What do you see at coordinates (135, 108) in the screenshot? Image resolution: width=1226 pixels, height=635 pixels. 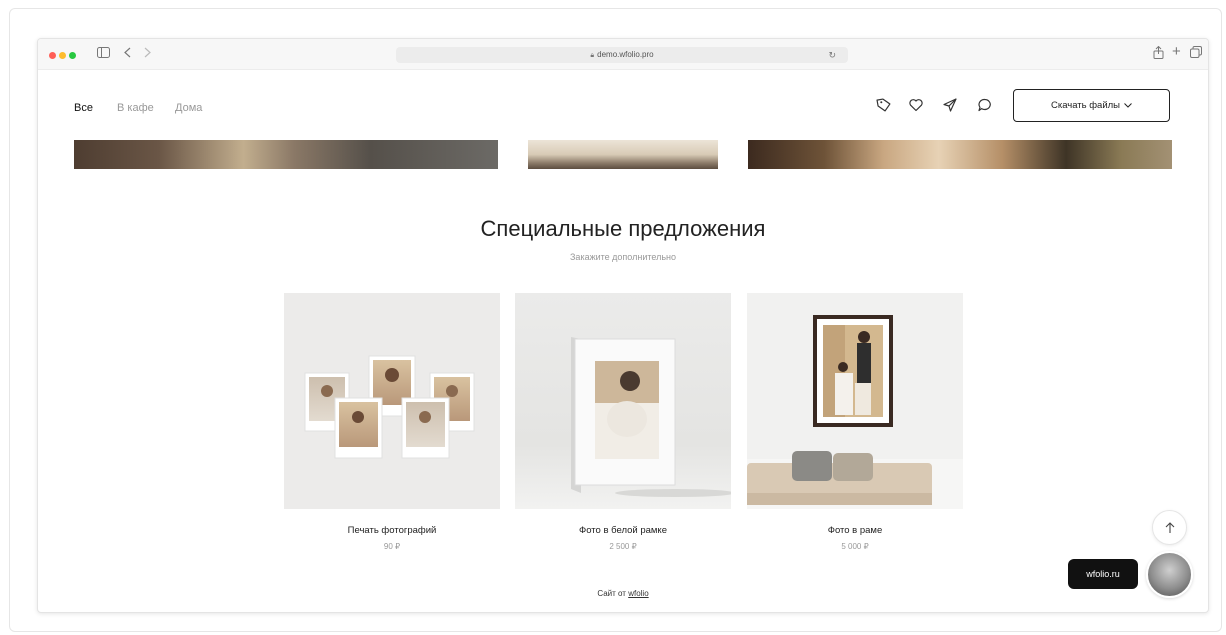 I see `tab-cafe: В кафе` at bounding box center [135, 108].